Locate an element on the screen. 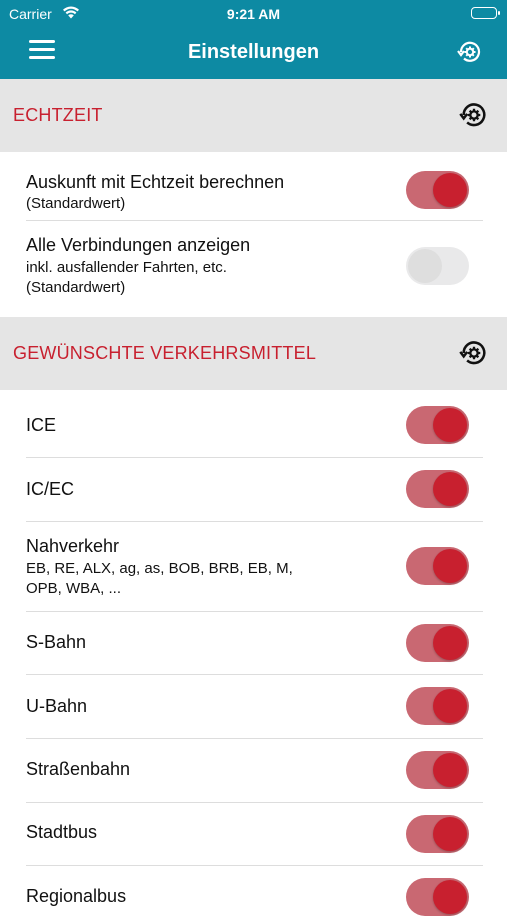  section-header-verkehrsmittel: GEWÜNSCHTE VERKEHRSMITTEL is located at coordinates (253, 353).